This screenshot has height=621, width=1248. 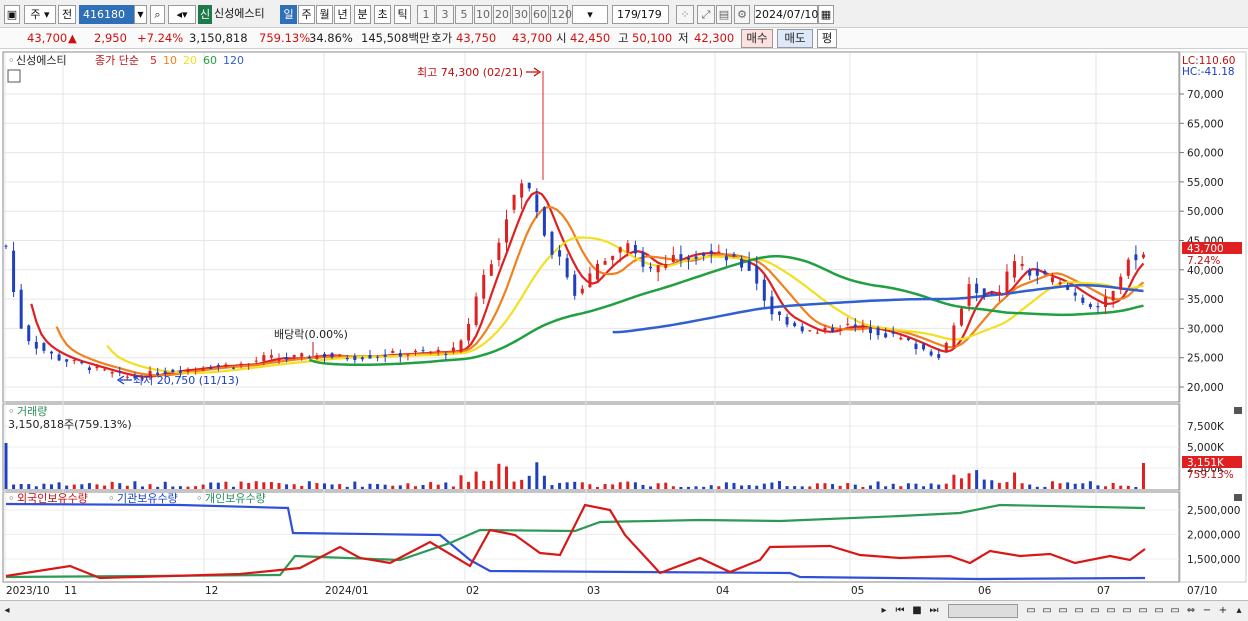 I want to click on speaker-icon: ◂▾, so click(x=182, y=14).